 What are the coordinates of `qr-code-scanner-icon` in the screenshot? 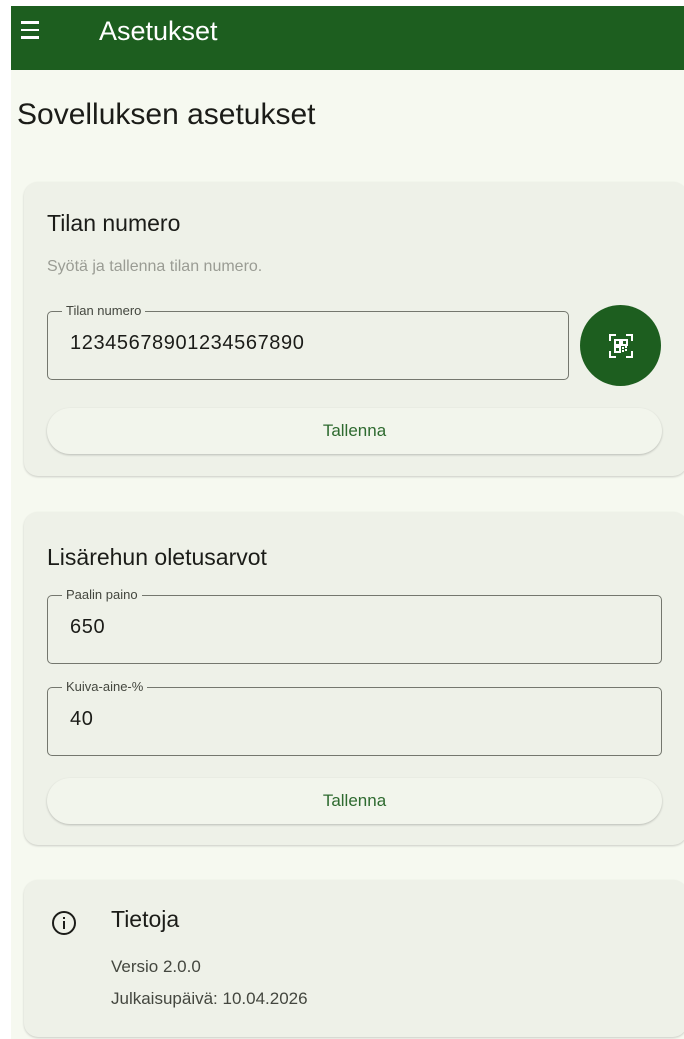 It's located at (620, 345).